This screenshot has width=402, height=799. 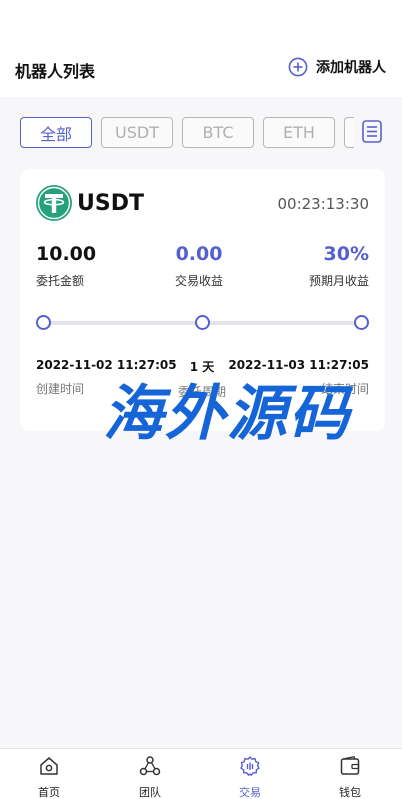 What do you see at coordinates (106, 365) in the screenshot?
I see `created-time-value: 2022-11-02 11:27:05` at bounding box center [106, 365].